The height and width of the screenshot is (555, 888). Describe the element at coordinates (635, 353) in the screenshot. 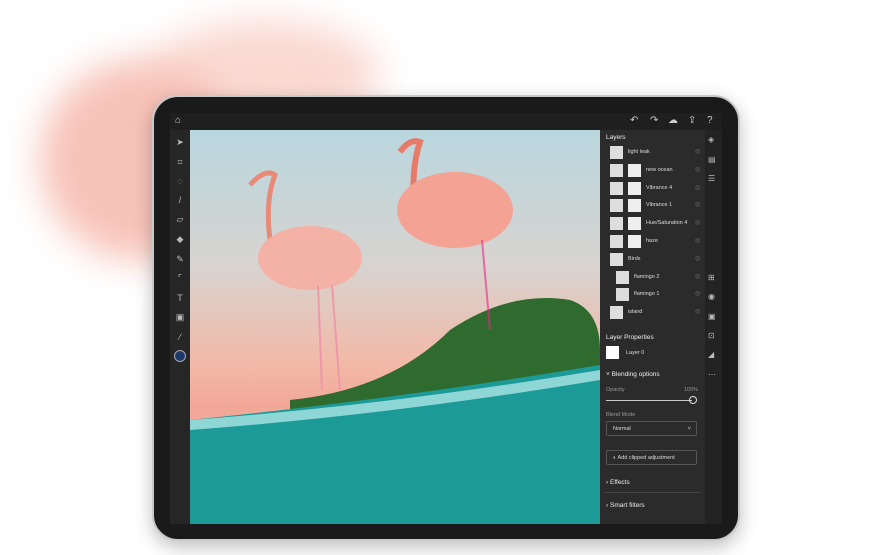

I see `layer-name: Layer 0` at that location.